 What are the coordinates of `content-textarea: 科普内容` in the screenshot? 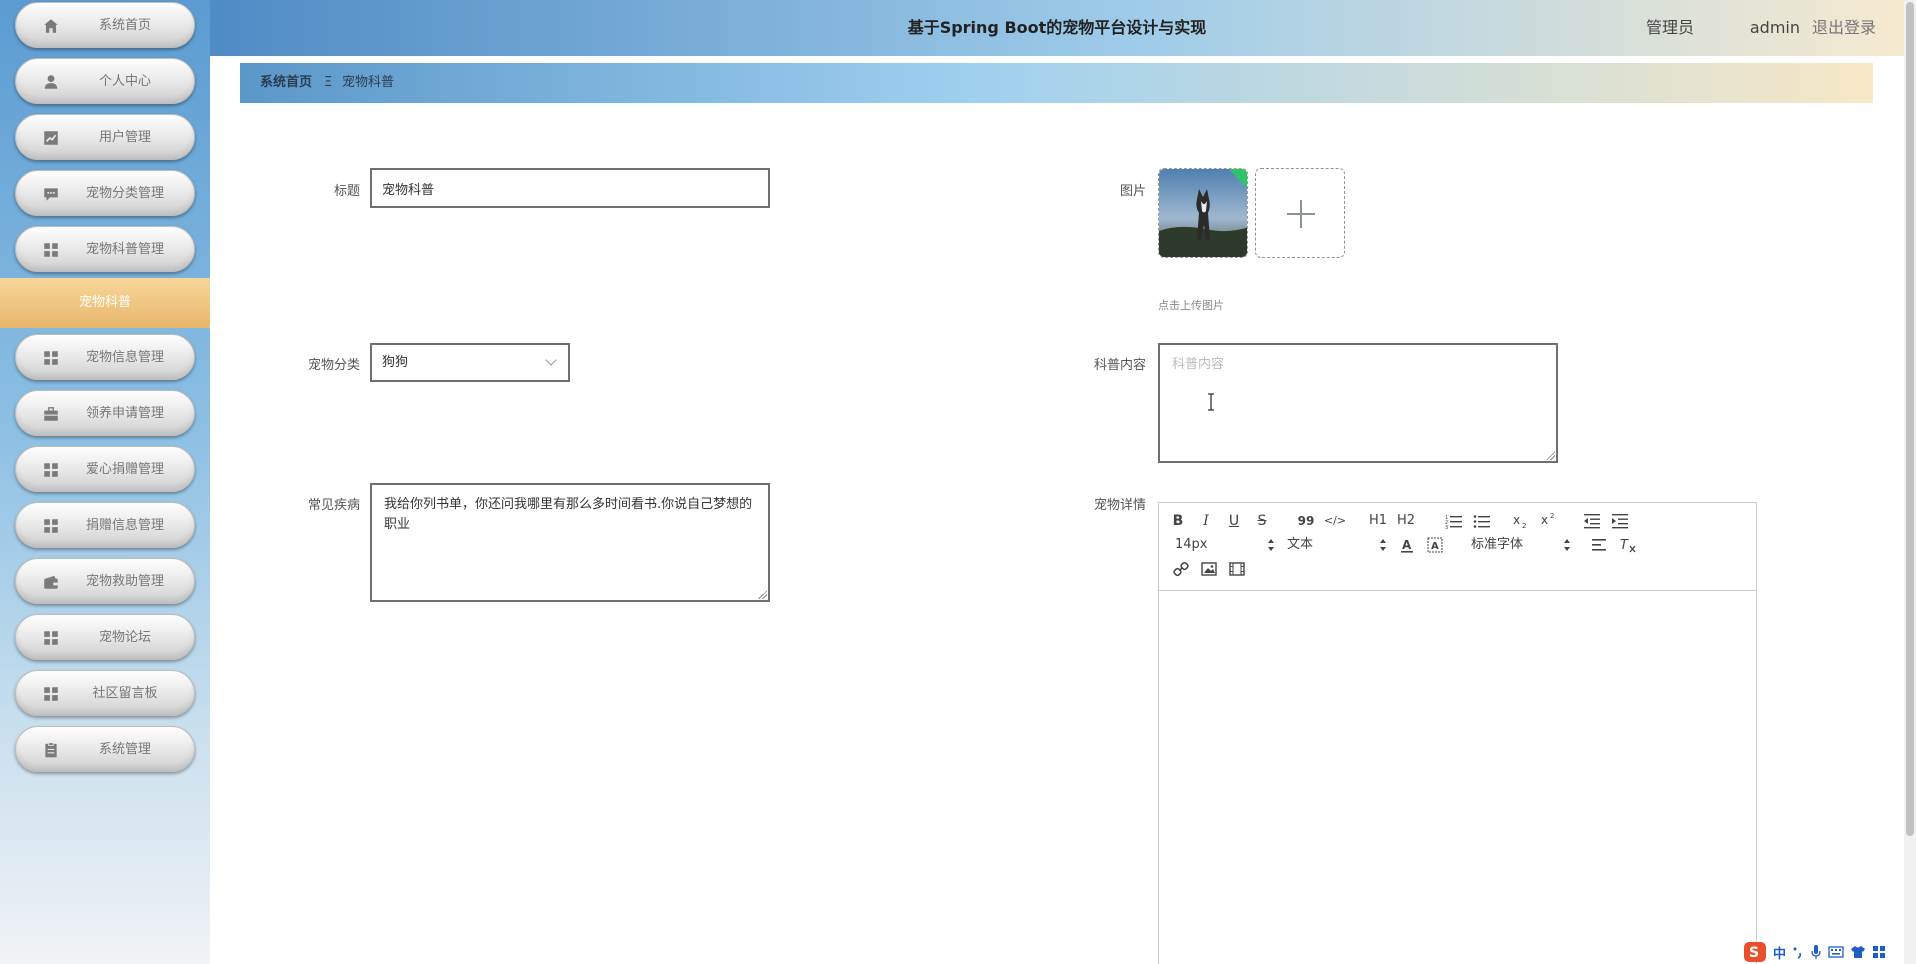 It's located at (1358, 403).